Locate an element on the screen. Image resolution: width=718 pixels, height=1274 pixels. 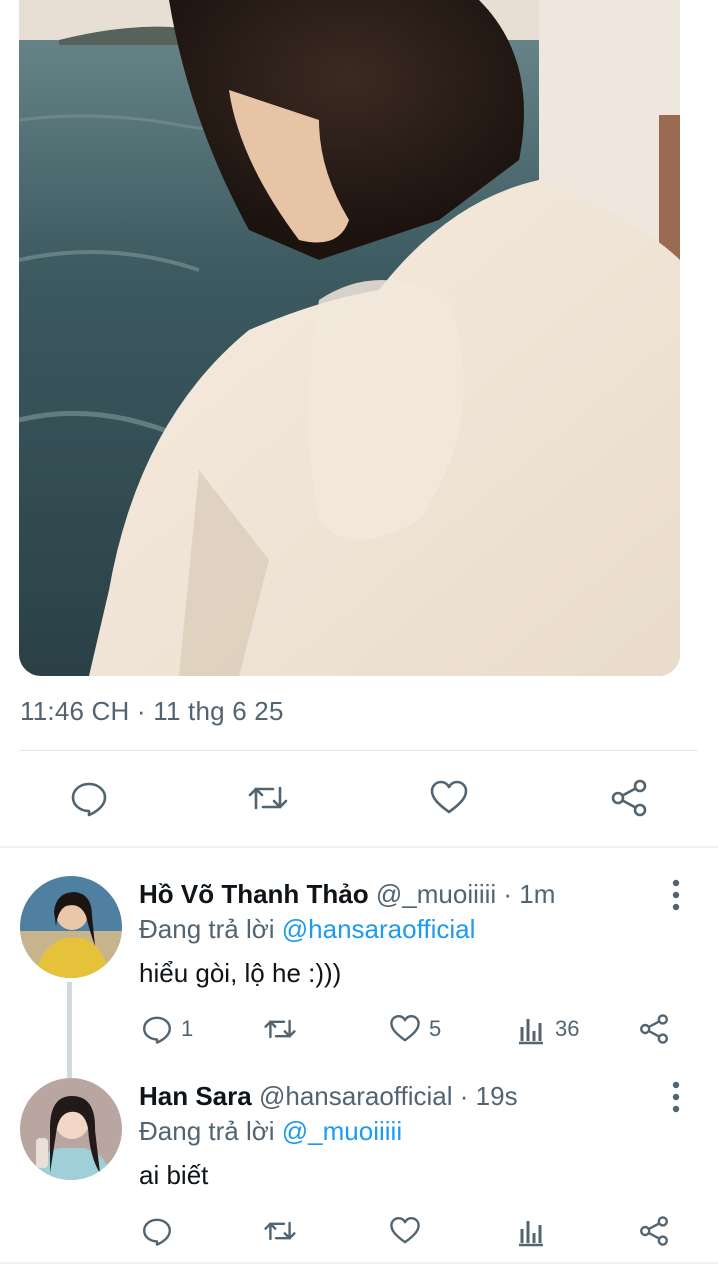
display-name: Hồ Võ Thanh Thảo is located at coordinates (254, 894).